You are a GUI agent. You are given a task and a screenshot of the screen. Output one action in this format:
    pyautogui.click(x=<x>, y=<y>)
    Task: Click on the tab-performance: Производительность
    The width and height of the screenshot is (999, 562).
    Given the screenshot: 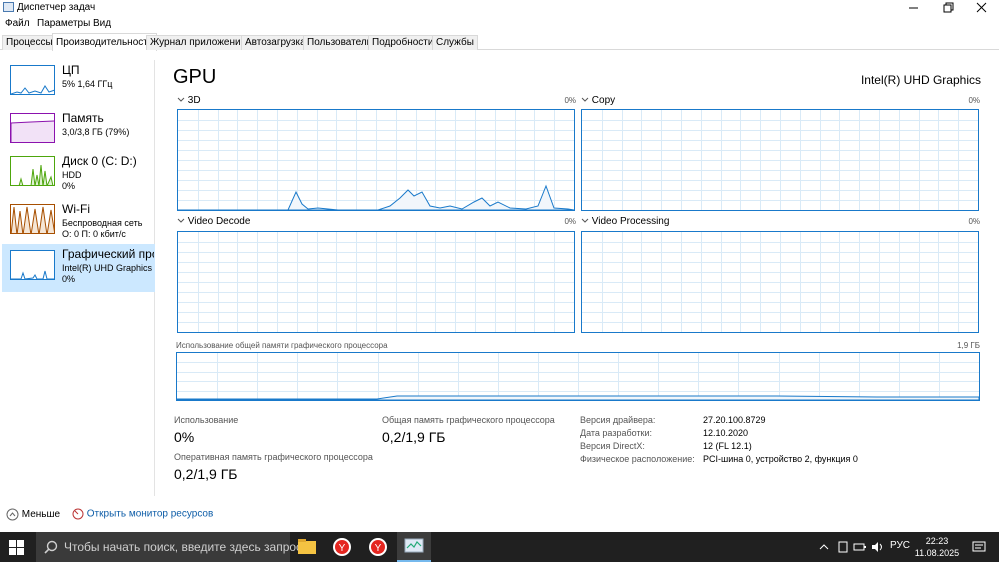 What is the action you would take?
    pyautogui.click(x=105, y=42)
    